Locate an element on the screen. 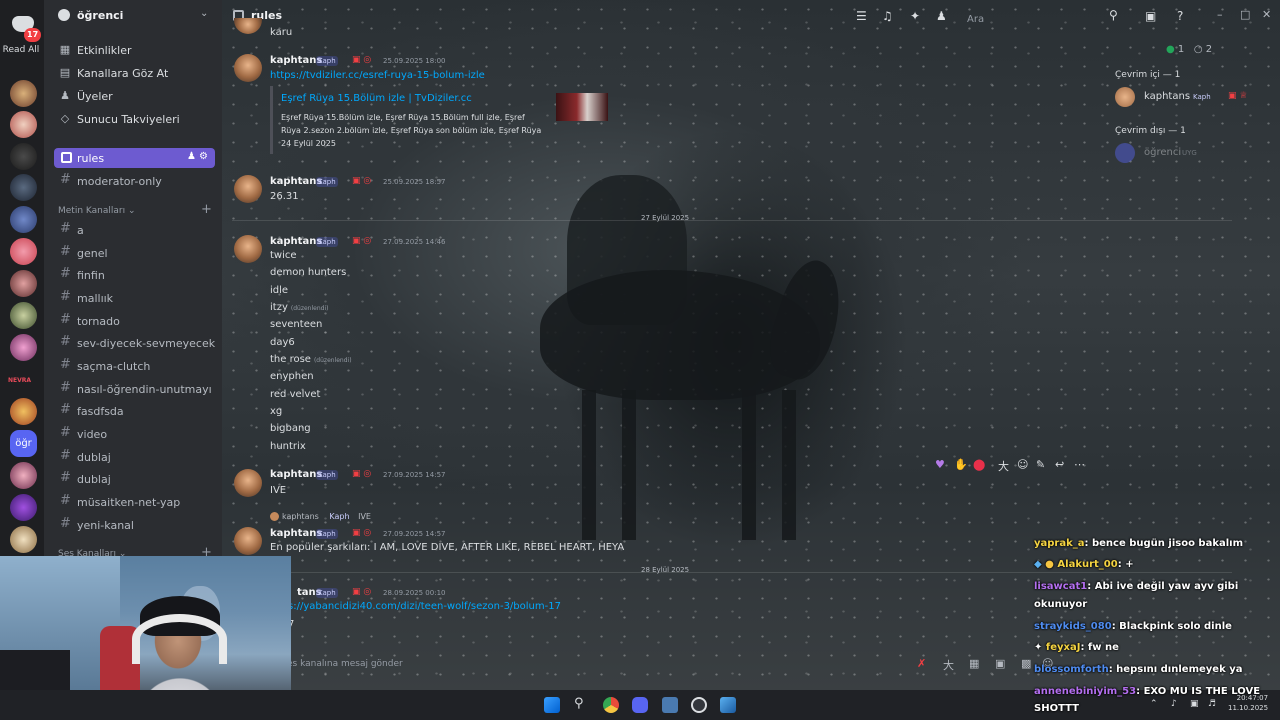 This screenshot has height=720, width=1280. notifications-off-icon: ♫ is located at coordinates (887, 16).